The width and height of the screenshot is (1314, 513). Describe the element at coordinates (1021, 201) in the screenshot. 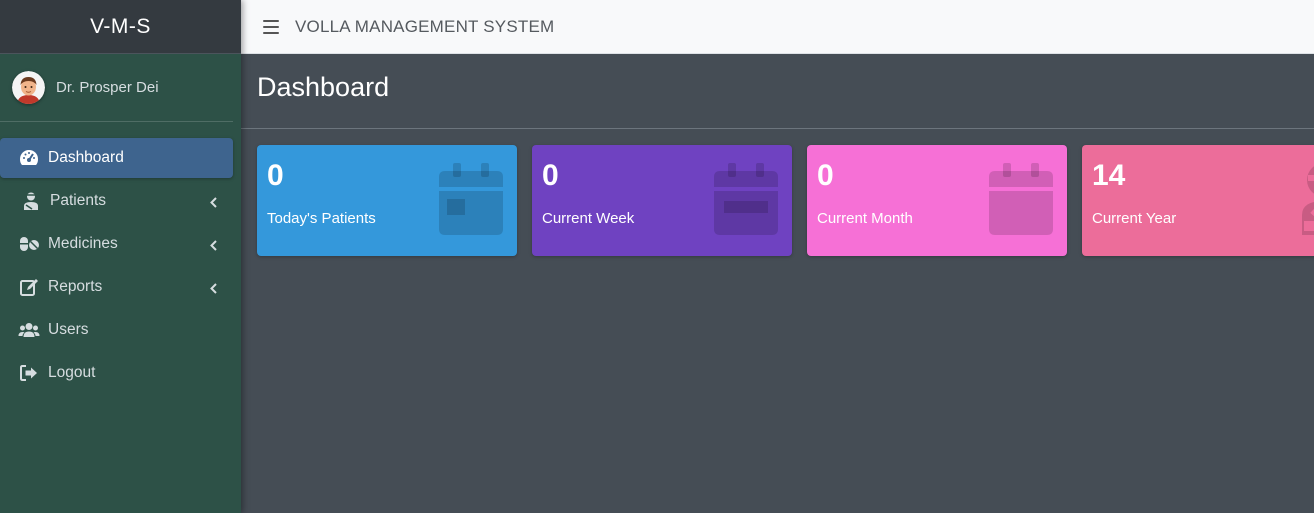

I see `calendar-icon` at that location.